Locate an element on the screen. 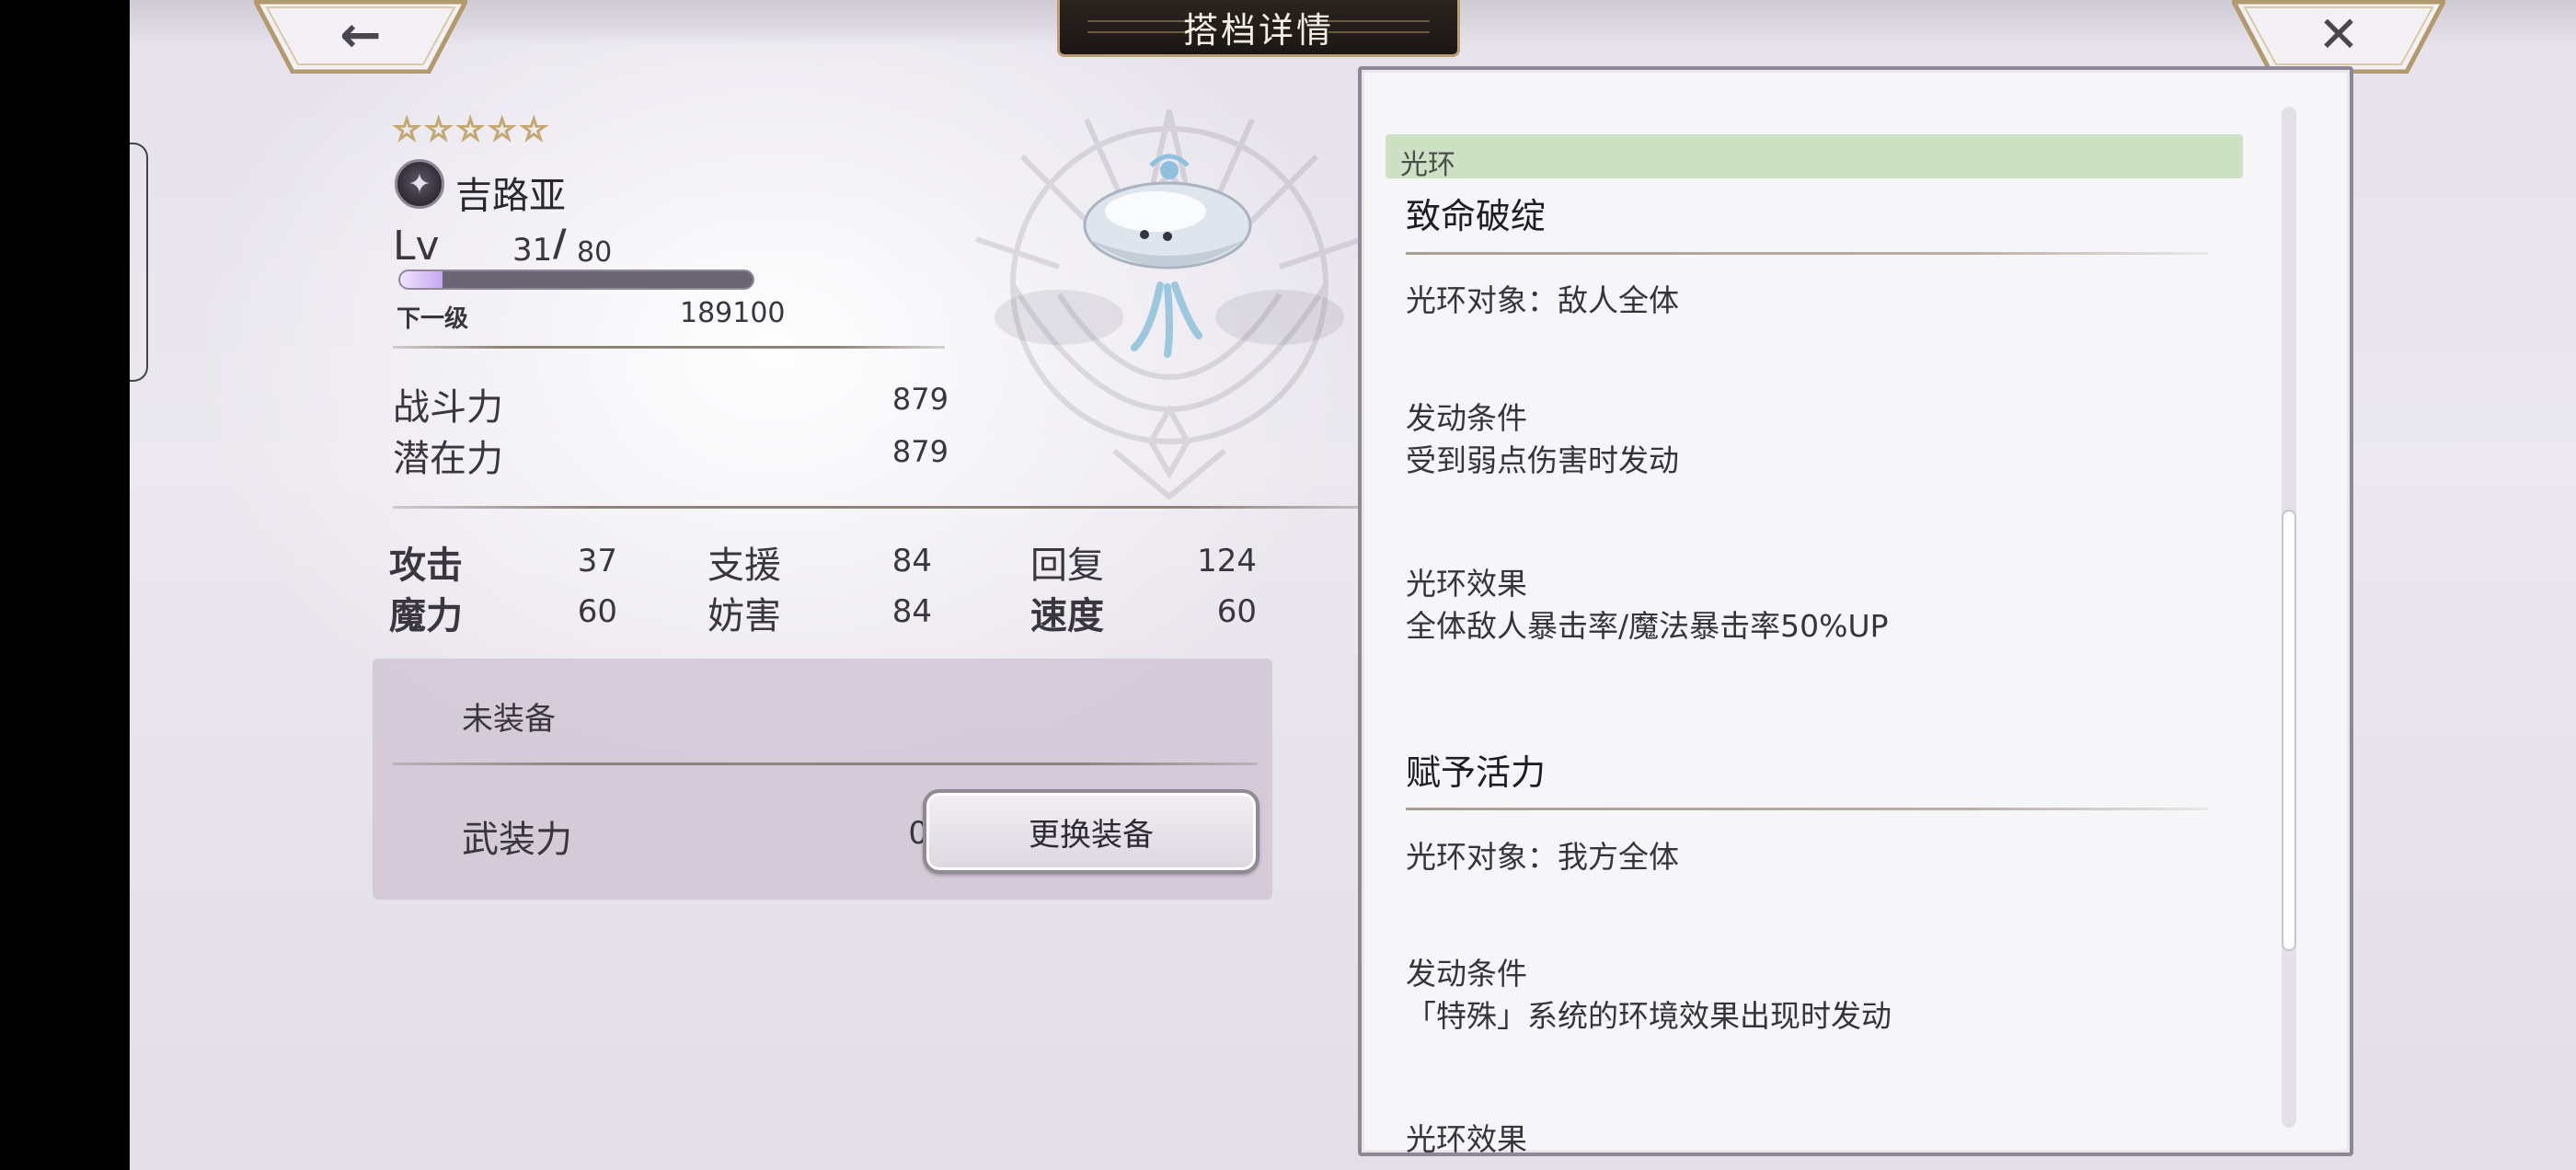 The height and width of the screenshot is (1170, 2576). element-icon: ✦ is located at coordinates (419, 184).